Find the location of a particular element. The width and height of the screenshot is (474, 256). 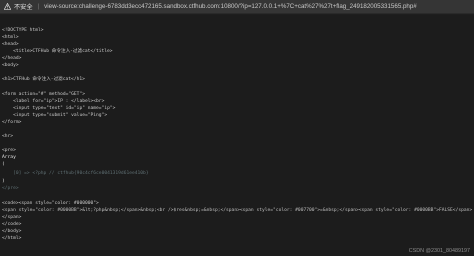

source-code-text: <title>CTFHub 命令注入-过滤cat</title> is located at coordinates (57, 51).